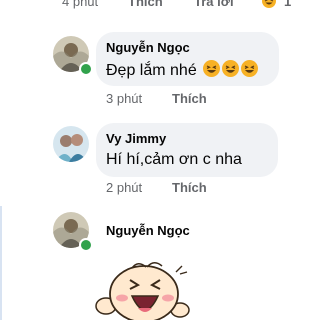  I want to click on comment-time: 2 phút, so click(124, 187).